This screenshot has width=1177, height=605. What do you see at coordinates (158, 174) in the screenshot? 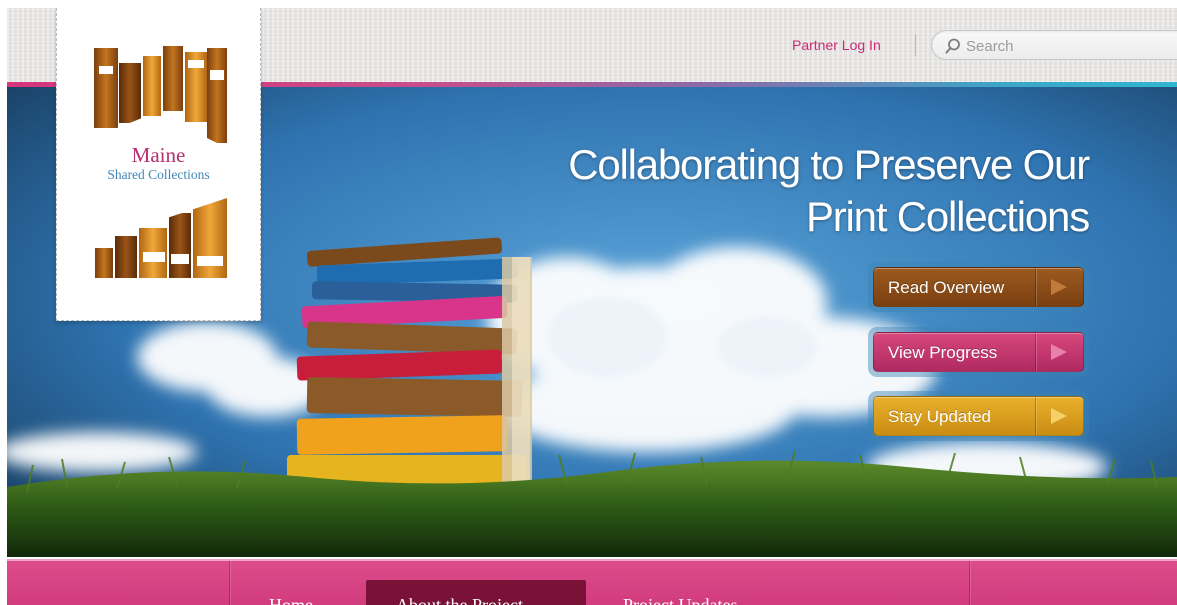
I see `logo-subtitle: Shared Collections` at bounding box center [158, 174].